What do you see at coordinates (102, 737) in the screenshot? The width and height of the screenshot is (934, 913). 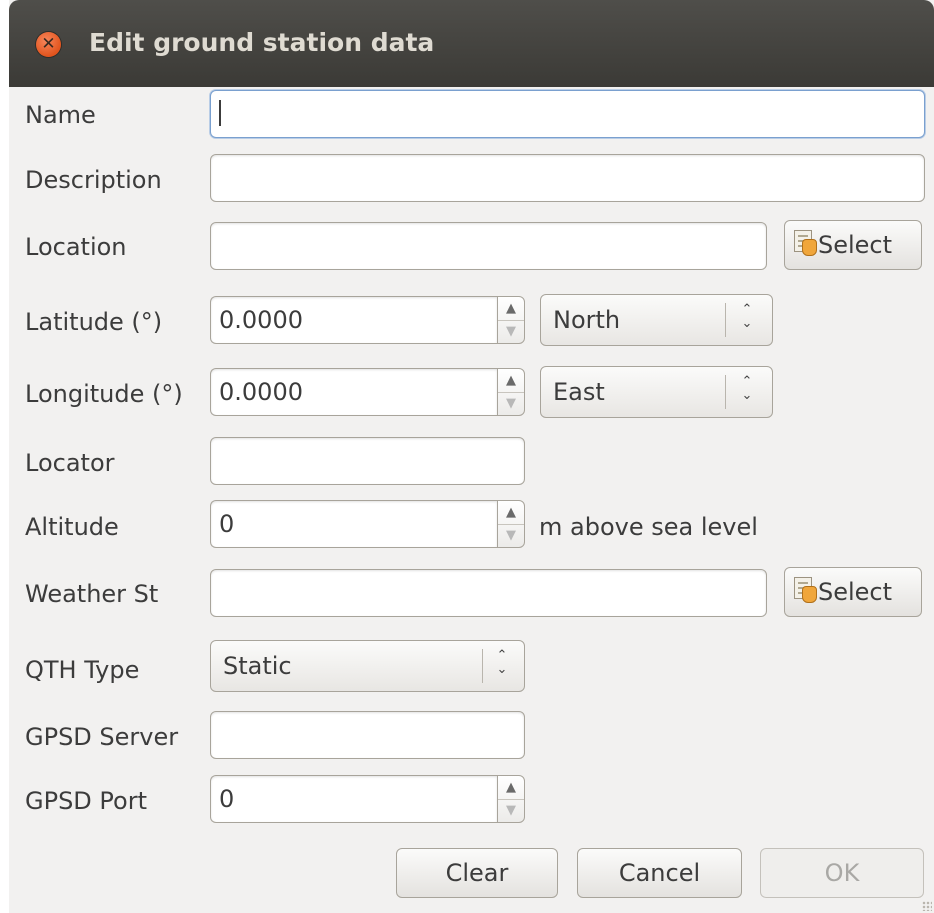 I see `gpsd-server-label: GPSD Server` at bounding box center [102, 737].